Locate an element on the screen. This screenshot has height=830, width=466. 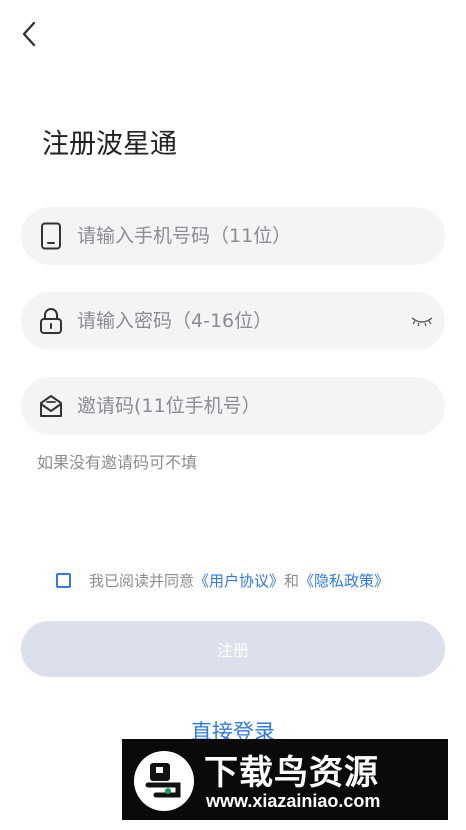
lock-icon is located at coordinates (51, 321).